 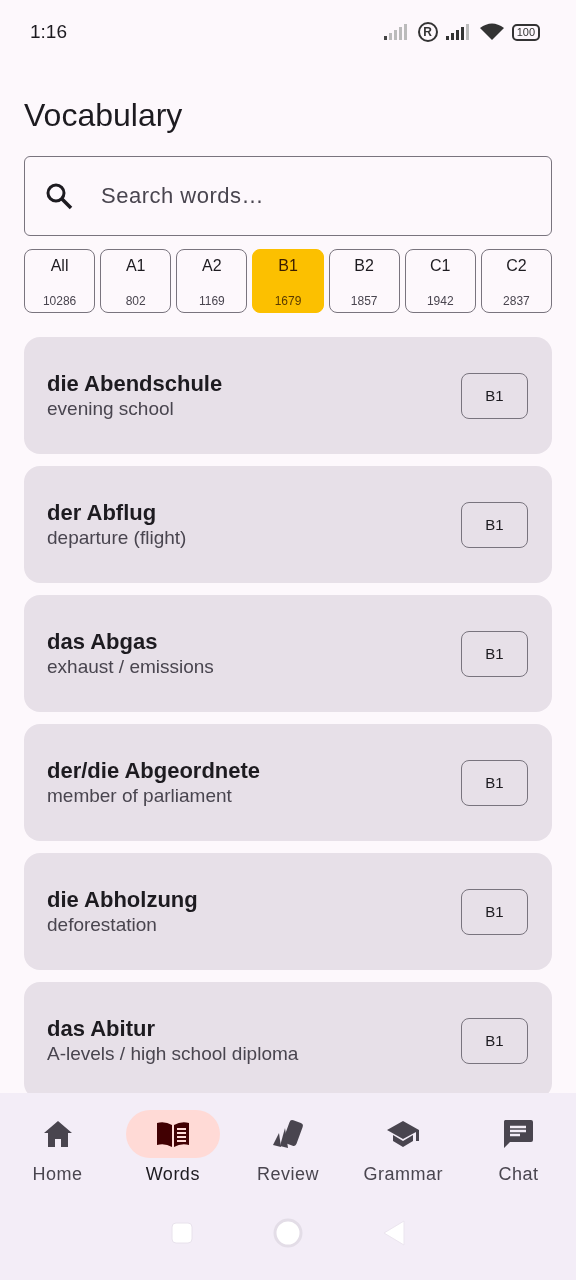 I want to click on nav-tab: Review, so click(x=288, y=1151).